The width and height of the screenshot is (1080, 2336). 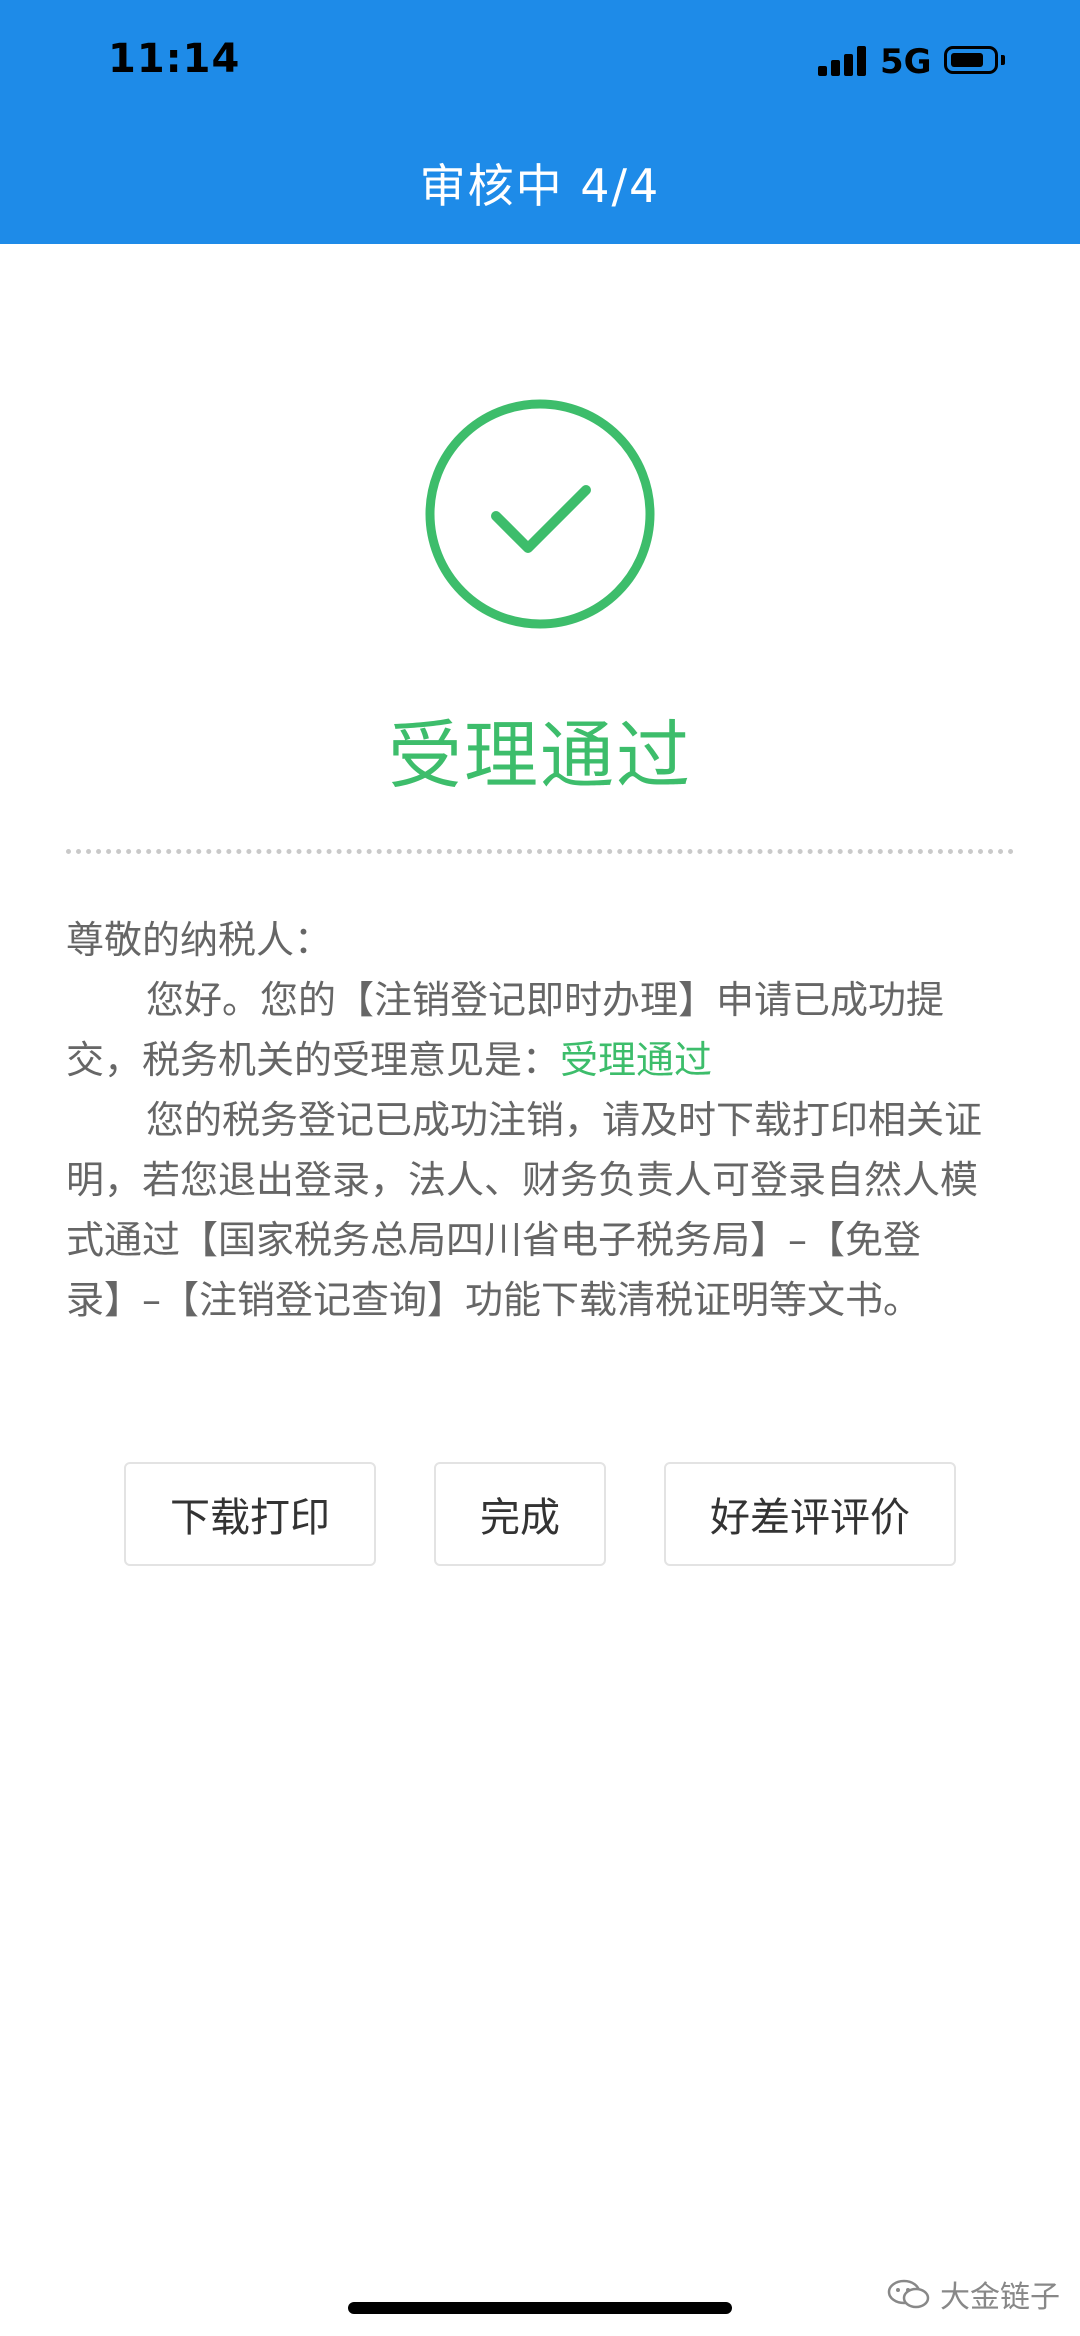 I want to click on app-header: 11:14 5G 审核中 4/4, so click(x=540, y=122).